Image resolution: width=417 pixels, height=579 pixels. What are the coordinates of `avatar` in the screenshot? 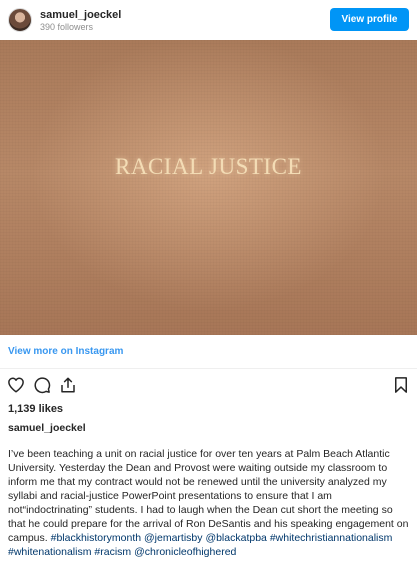 It's located at (20, 20).